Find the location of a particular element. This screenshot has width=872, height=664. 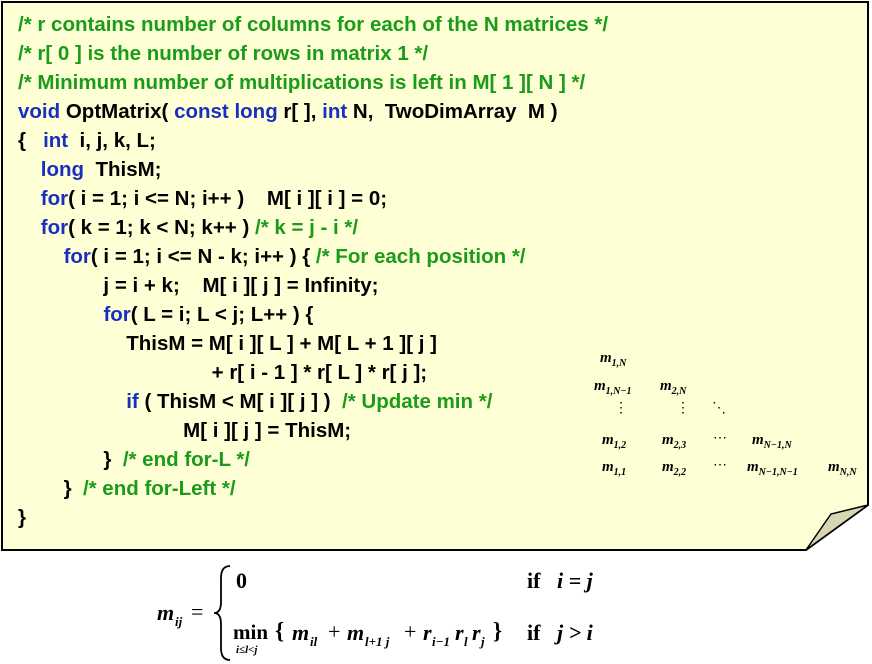

case2-condition: j > i is located at coordinates (575, 632).